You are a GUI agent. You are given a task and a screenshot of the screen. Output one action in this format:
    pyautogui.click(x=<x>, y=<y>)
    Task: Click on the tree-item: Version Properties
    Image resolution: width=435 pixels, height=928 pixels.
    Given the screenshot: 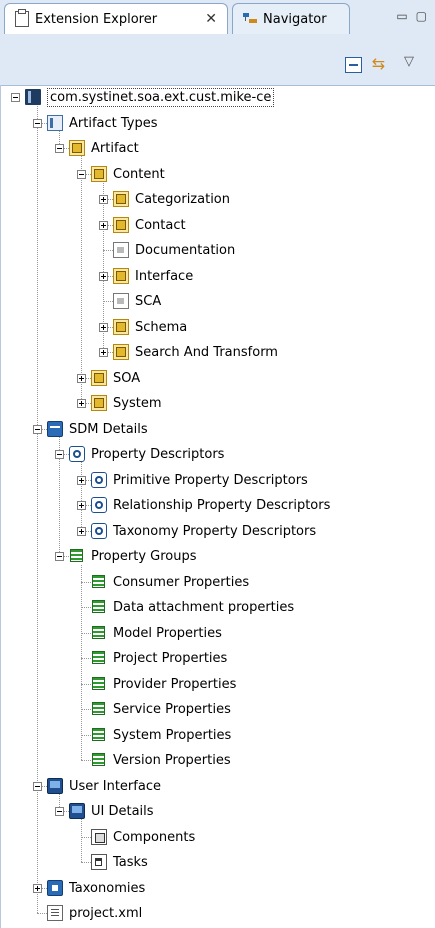 What is the action you would take?
    pyautogui.click(x=217, y=760)
    